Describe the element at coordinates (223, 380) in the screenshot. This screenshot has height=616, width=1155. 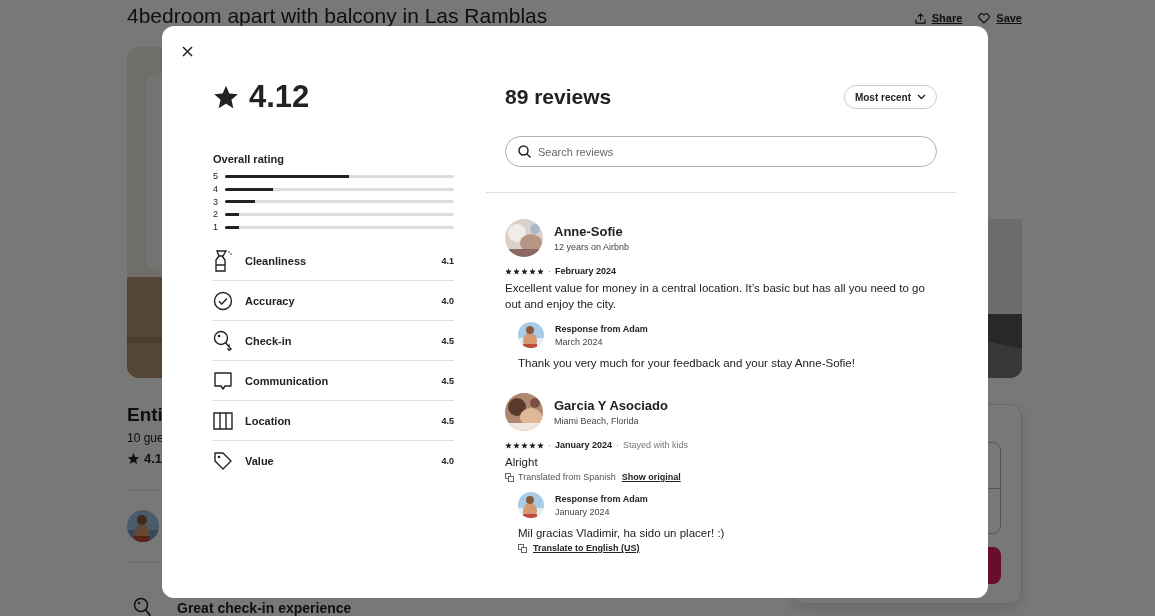
I see `speech-bubble-icon` at that location.